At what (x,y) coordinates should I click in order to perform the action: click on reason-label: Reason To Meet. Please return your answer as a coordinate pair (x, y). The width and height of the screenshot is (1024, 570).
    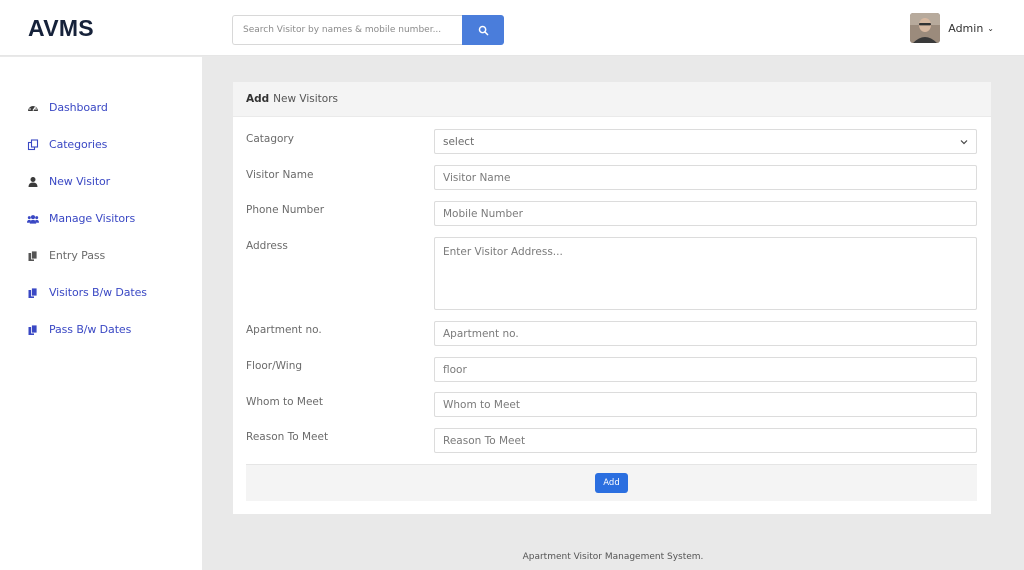
    Looking at the image, I should click on (287, 437).